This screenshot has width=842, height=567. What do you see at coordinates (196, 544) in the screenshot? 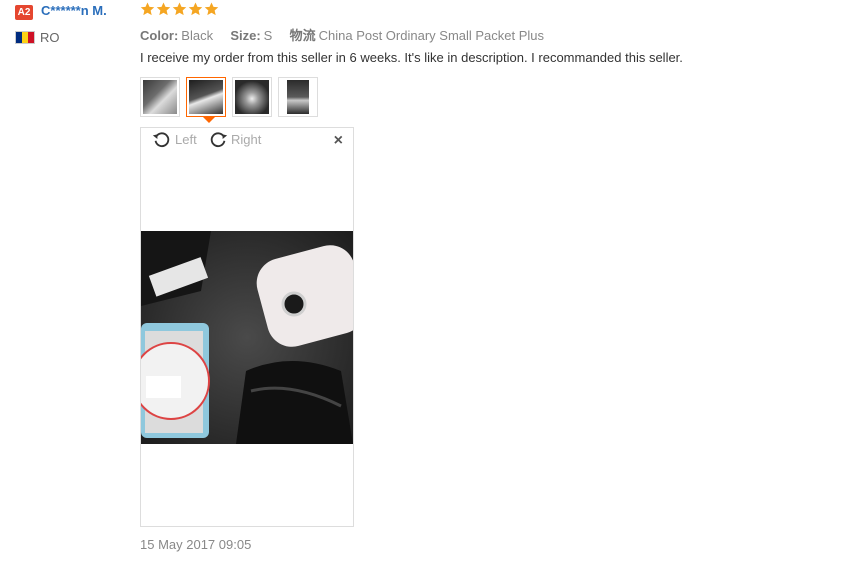
I see `review-date: 15 May 2017 09:05` at bounding box center [196, 544].